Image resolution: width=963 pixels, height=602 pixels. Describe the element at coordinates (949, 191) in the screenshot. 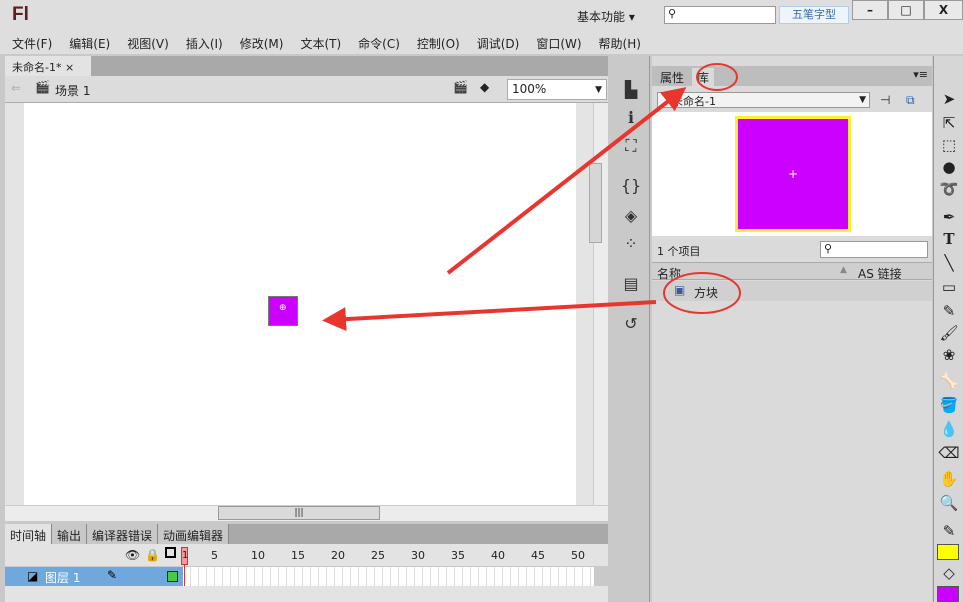

I see `lasso-tool-icon: ➰` at that location.